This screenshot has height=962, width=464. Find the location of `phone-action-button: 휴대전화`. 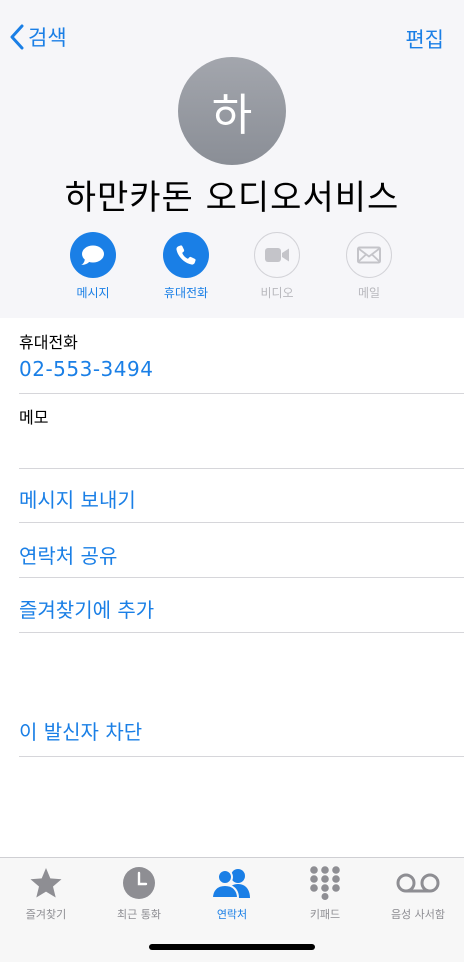

phone-action-button: 휴대전화 is located at coordinates (186, 266).